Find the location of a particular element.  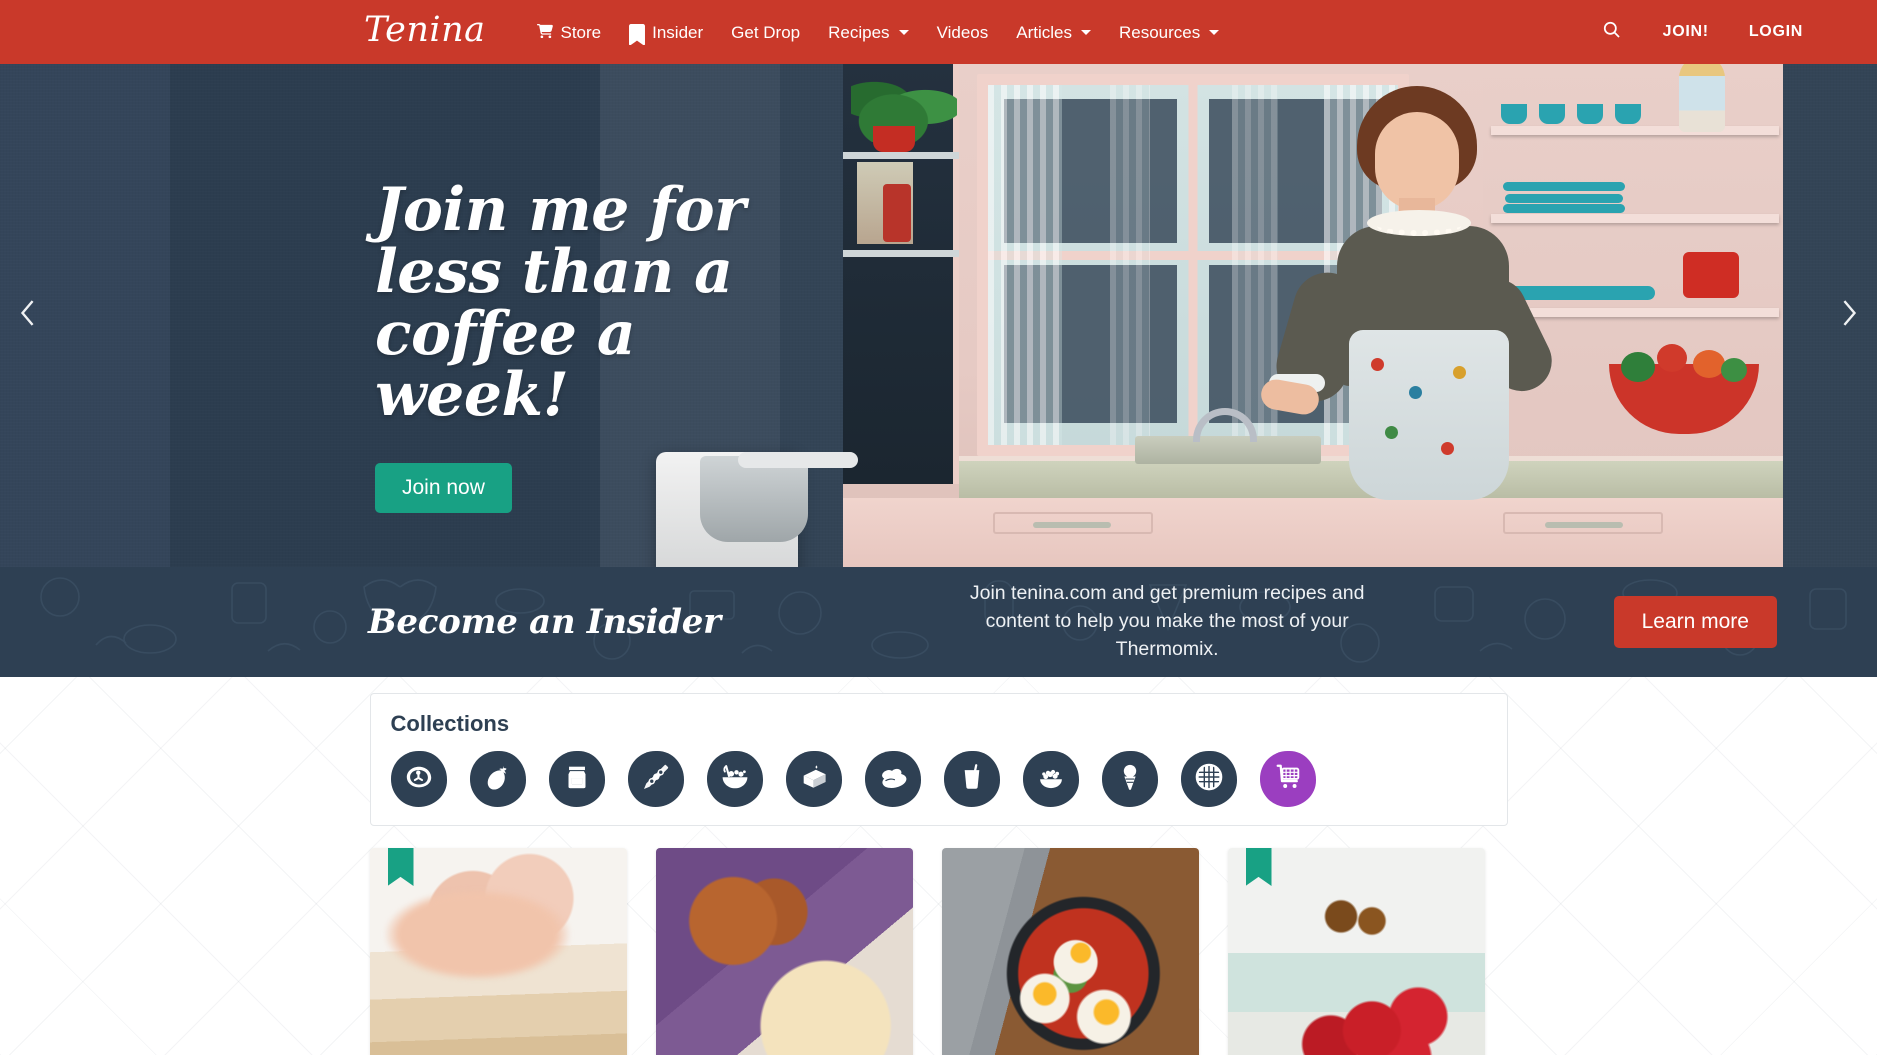

nav-item-articles: Articles is located at coordinates (1053, 32).